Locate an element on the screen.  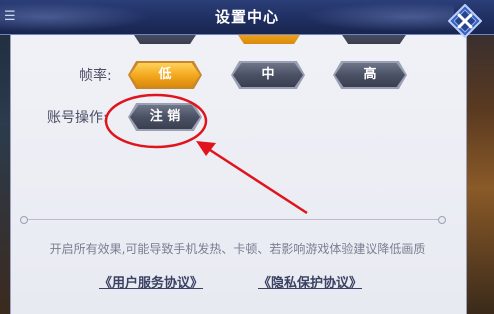
privacy-agreement-link-text: 《隐私保护协议》 is located at coordinates (310, 283).